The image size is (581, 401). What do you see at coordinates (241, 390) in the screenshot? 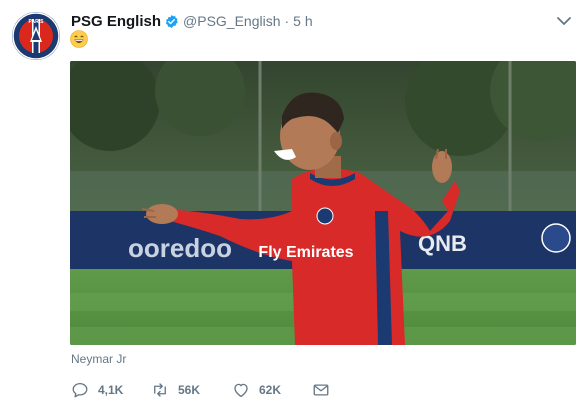
I see `heart-icon` at bounding box center [241, 390].